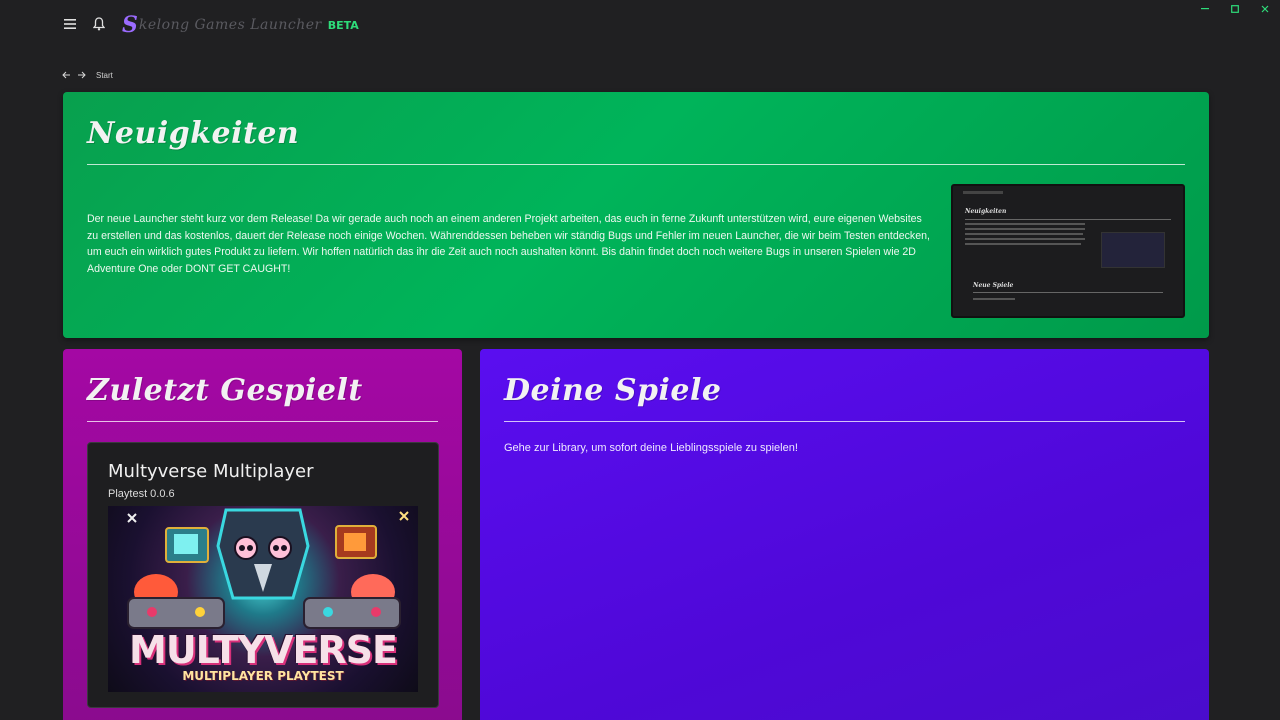 The height and width of the screenshot is (720, 1280). What do you see at coordinates (986, 211) in the screenshot?
I see `preview-title: Neuigkeiten` at bounding box center [986, 211].